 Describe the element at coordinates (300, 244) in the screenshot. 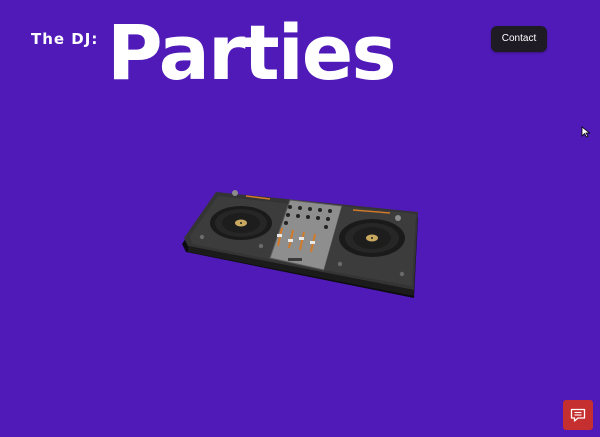

I see `dj-controller-illustration` at that location.